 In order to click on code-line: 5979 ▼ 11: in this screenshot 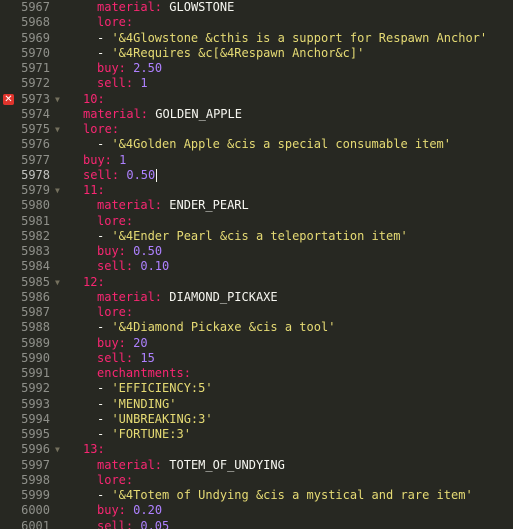, I will do `click(256, 190)`.